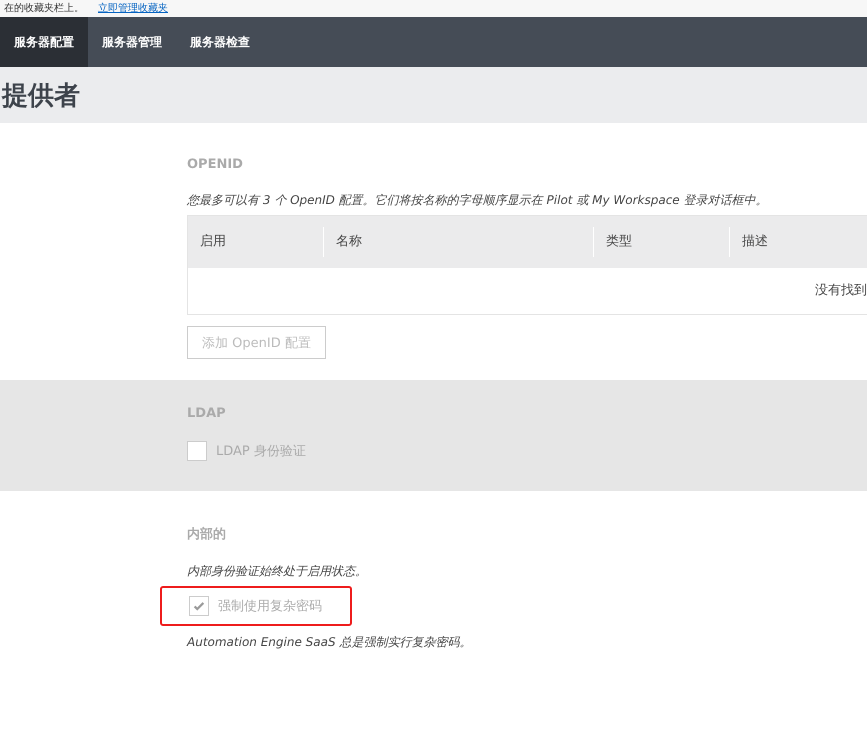  Describe the element at coordinates (215, 164) in the screenshot. I see `section-title: OPENID` at that location.